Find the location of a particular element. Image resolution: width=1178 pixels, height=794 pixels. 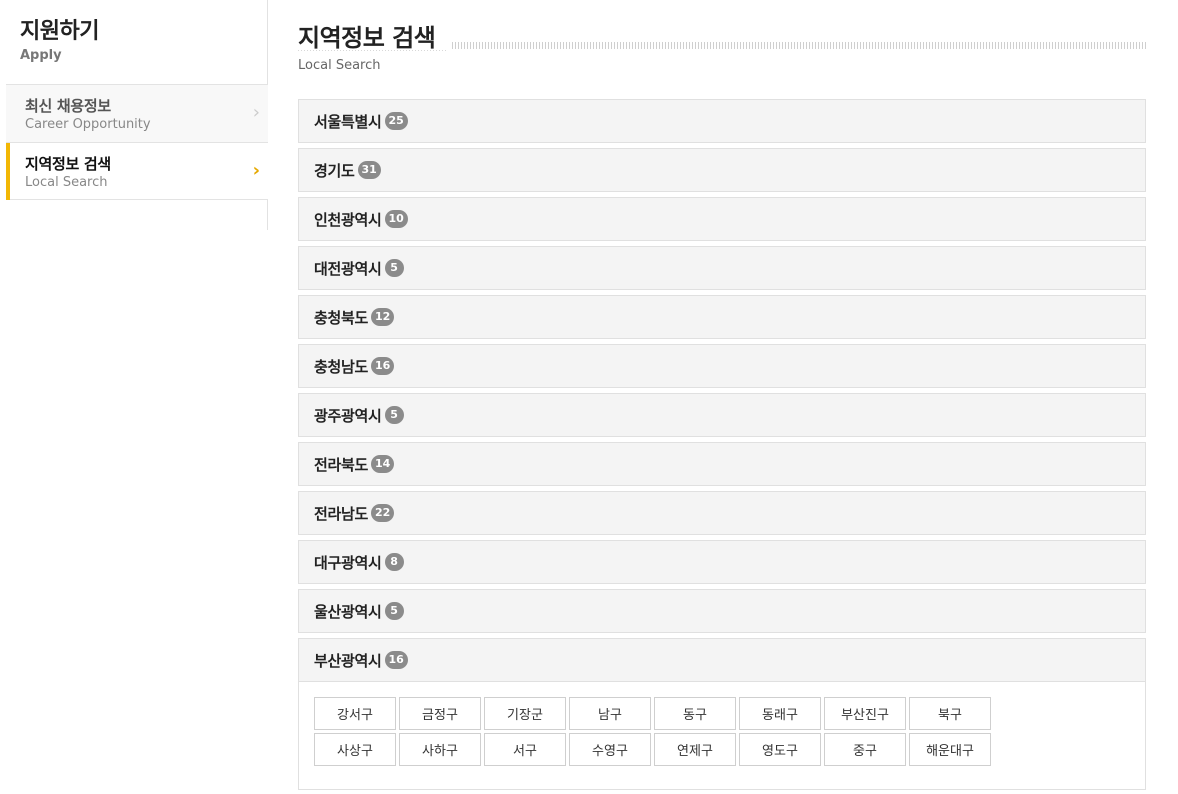

region-header-busan: 부산광역시 16 is located at coordinates (722, 660).